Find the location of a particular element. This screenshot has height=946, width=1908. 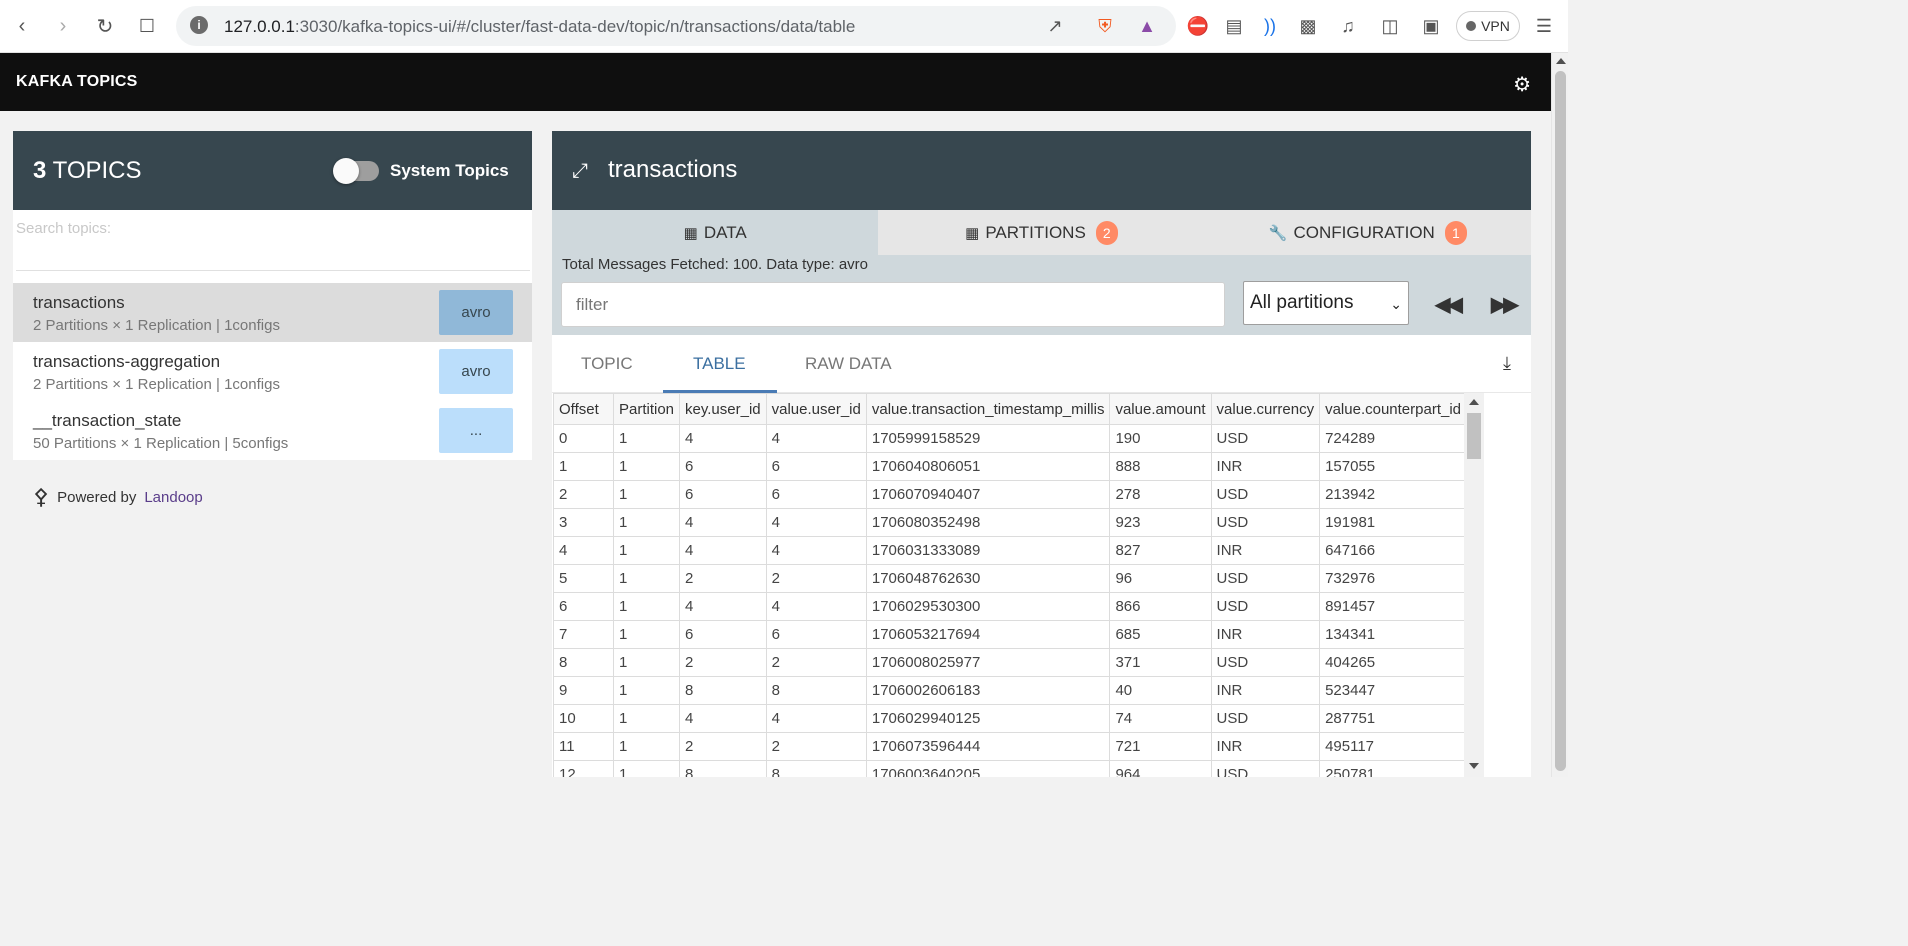

column-header: Offset is located at coordinates (583, 409).